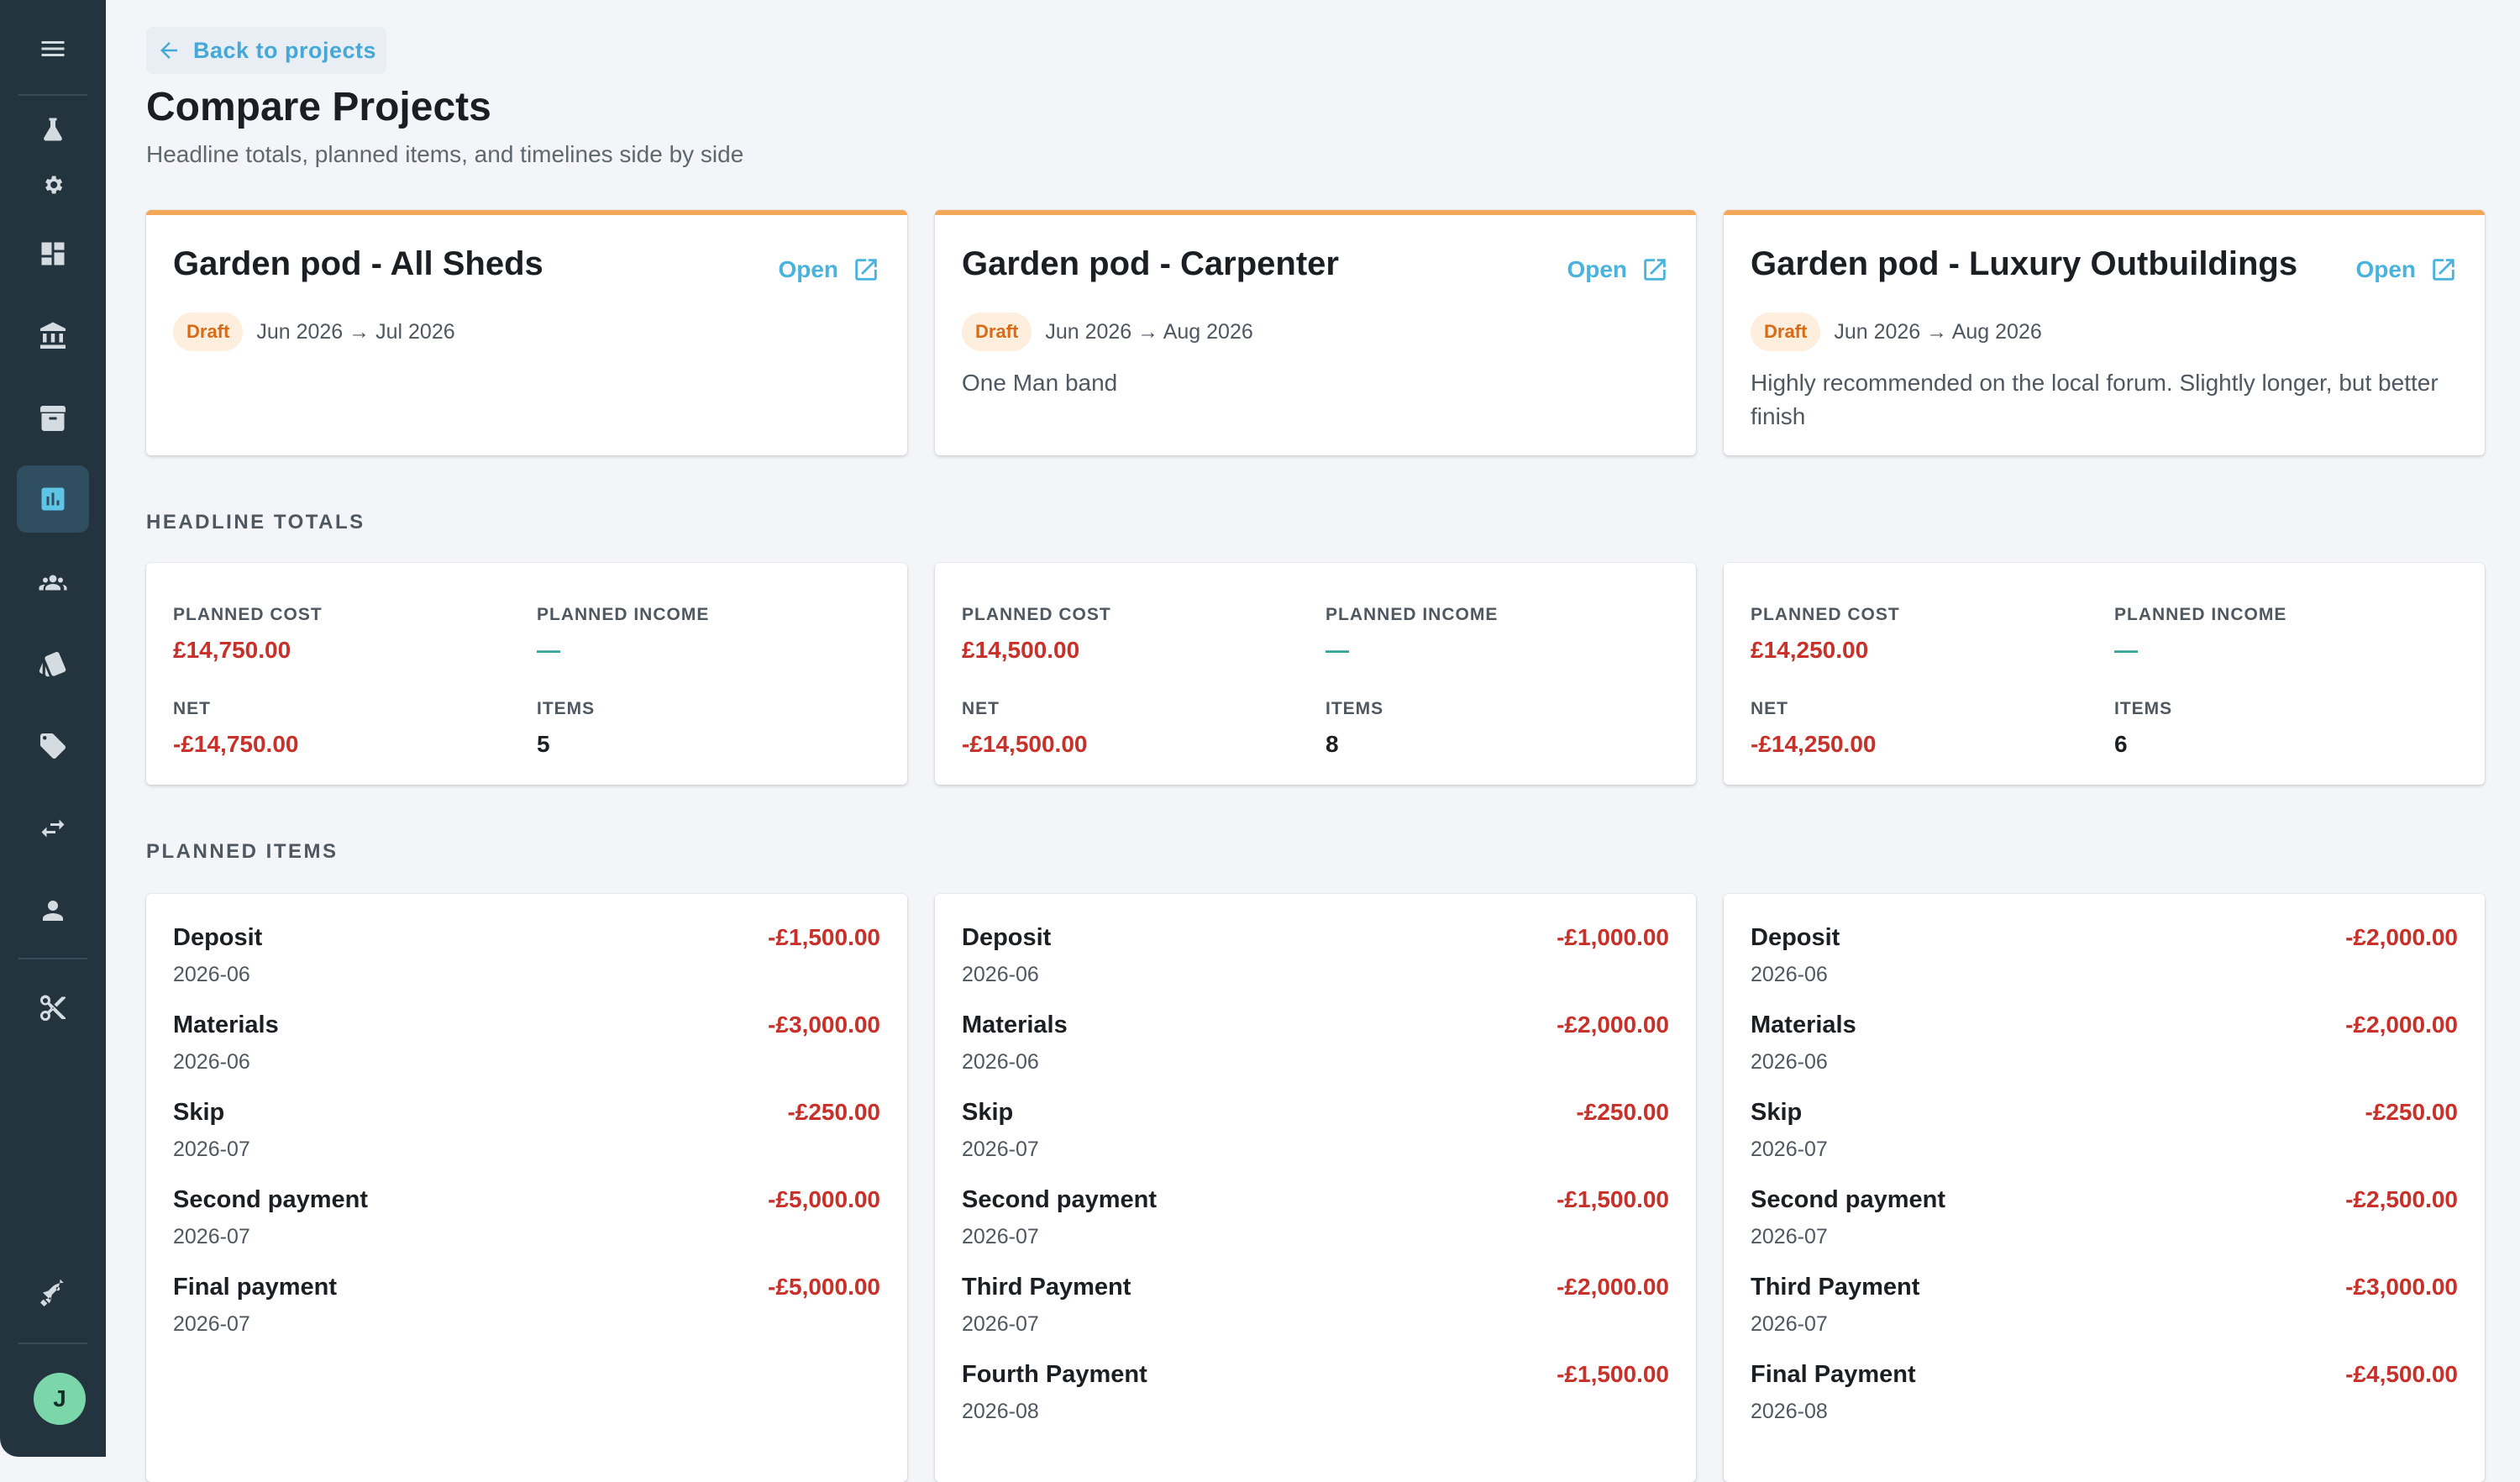 This screenshot has height=1482, width=2520. Describe the element at coordinates (271, 1199) in the screenshot. I see `item-name: Second payment` at that location.